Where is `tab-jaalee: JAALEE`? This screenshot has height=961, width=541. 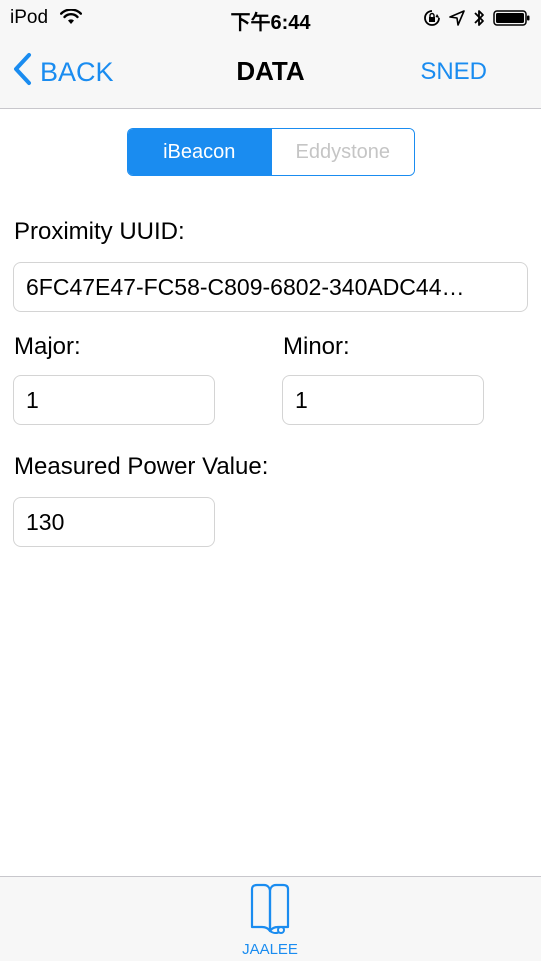
tab-jaalee: JAALEE is located at coordinates (270, 920).